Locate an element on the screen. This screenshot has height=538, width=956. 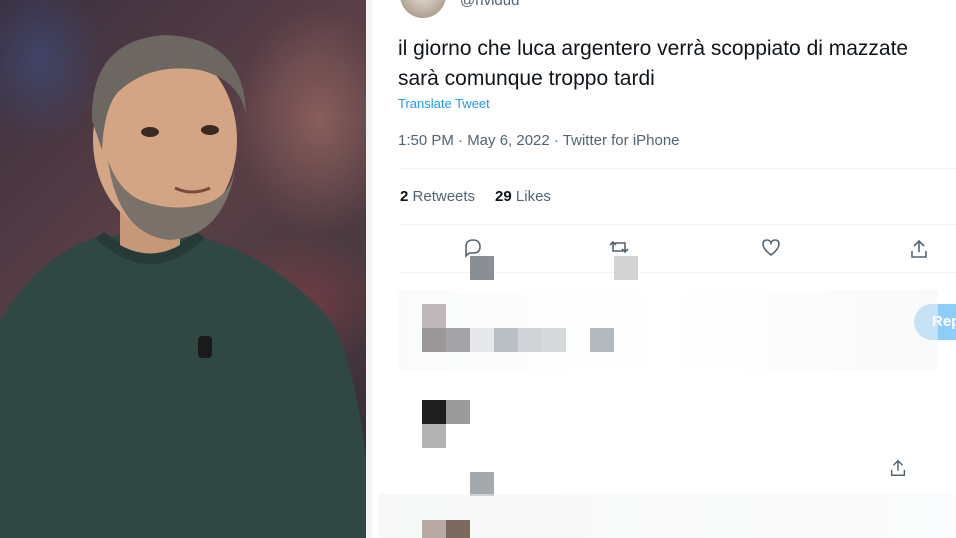
translate-tweet-link: Translate Tweet is located at coordinates (444, 103).